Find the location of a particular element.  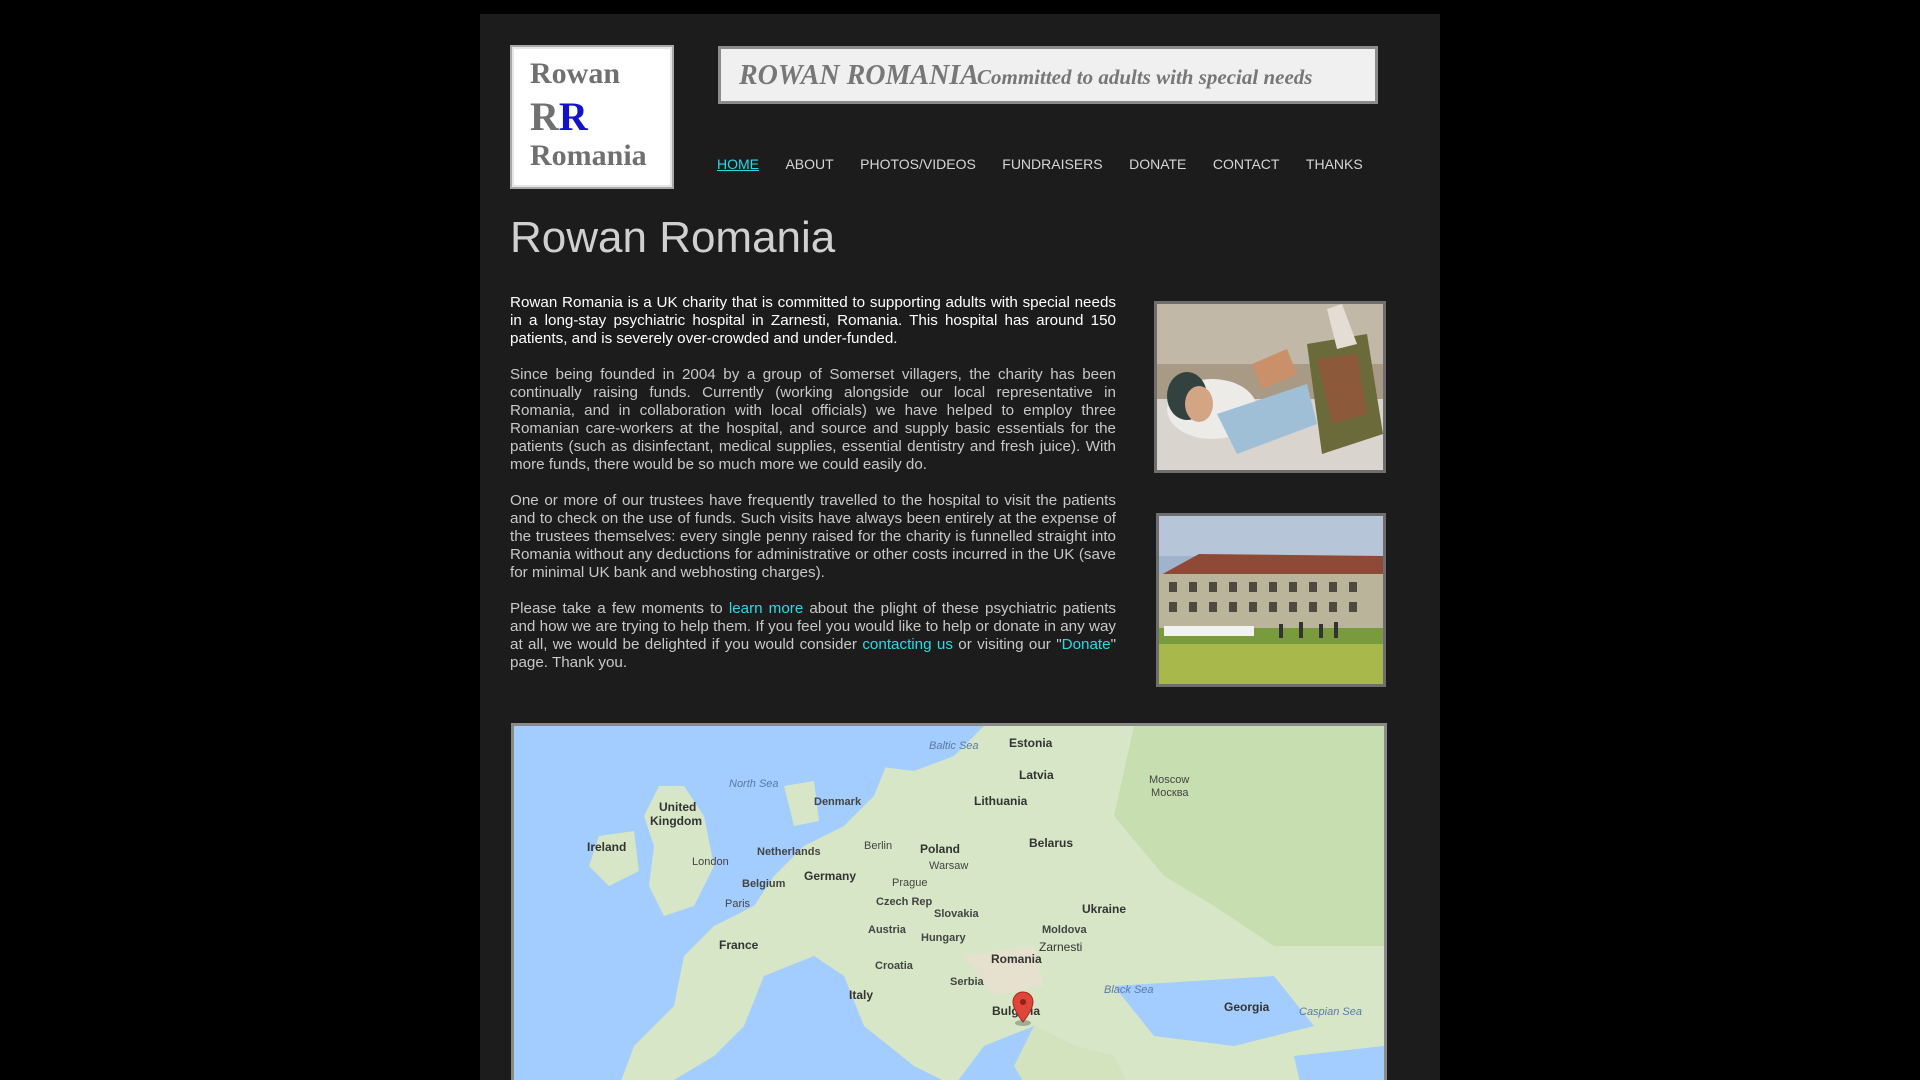

map-label-moscow: Moscow is located at coordinates (1169, 780).